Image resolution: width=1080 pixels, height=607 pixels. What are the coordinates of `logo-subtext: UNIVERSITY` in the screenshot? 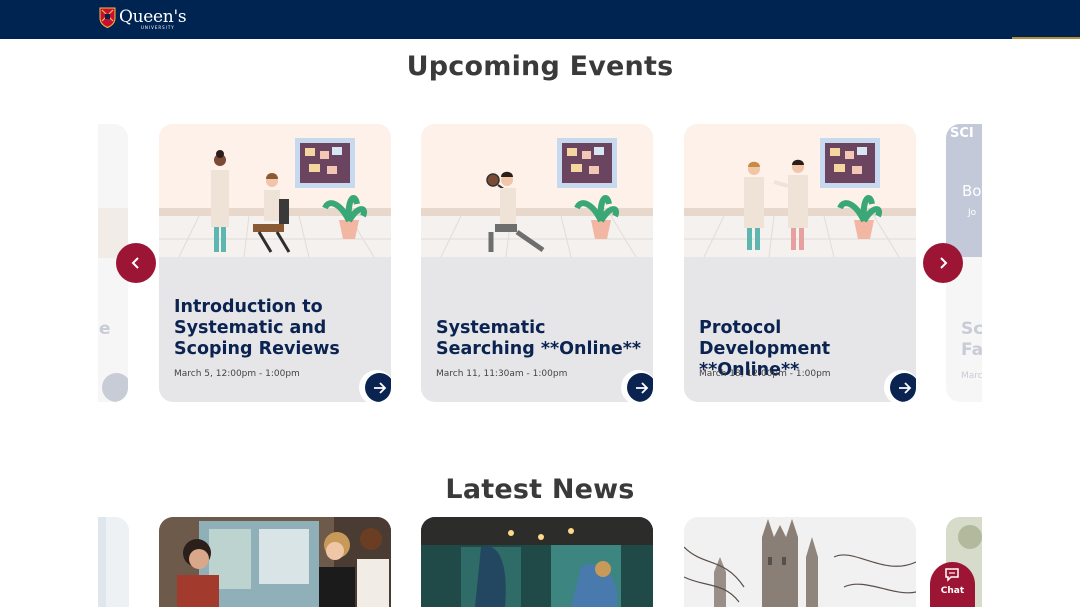 It's located at (158, 27).